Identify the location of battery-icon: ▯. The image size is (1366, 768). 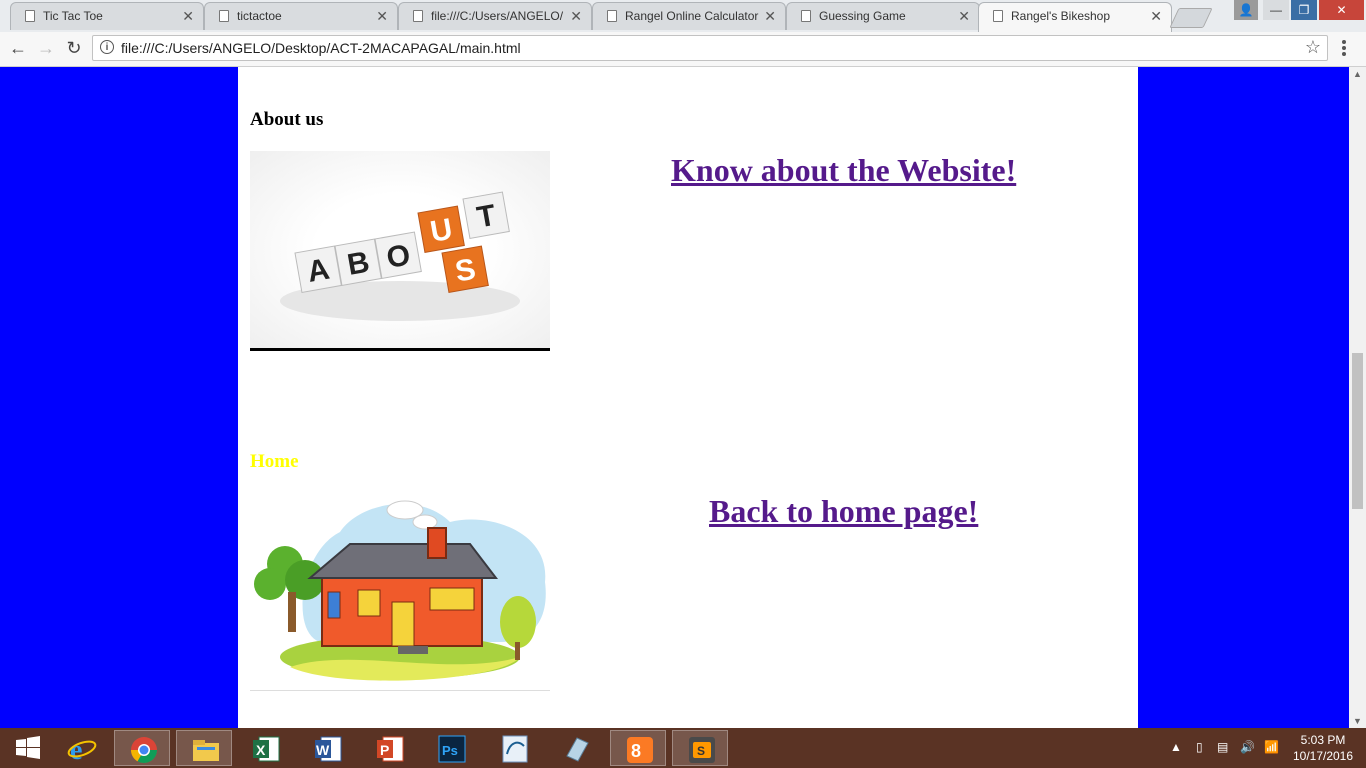
(1199, 747).